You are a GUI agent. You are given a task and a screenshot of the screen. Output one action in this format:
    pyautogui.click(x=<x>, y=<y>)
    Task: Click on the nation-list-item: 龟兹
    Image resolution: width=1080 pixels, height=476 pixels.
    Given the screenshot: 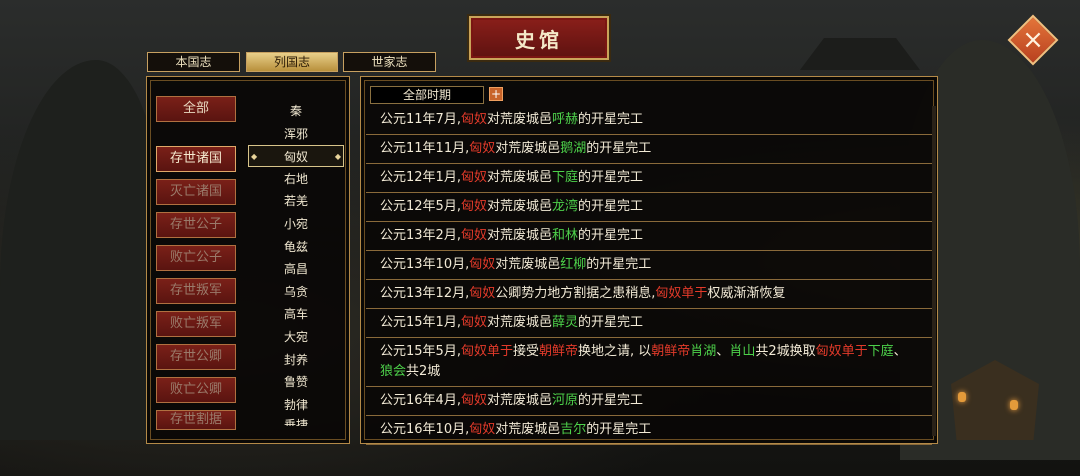 What is the action you would take?
    pyautogui.click(x=296, y=247)
    